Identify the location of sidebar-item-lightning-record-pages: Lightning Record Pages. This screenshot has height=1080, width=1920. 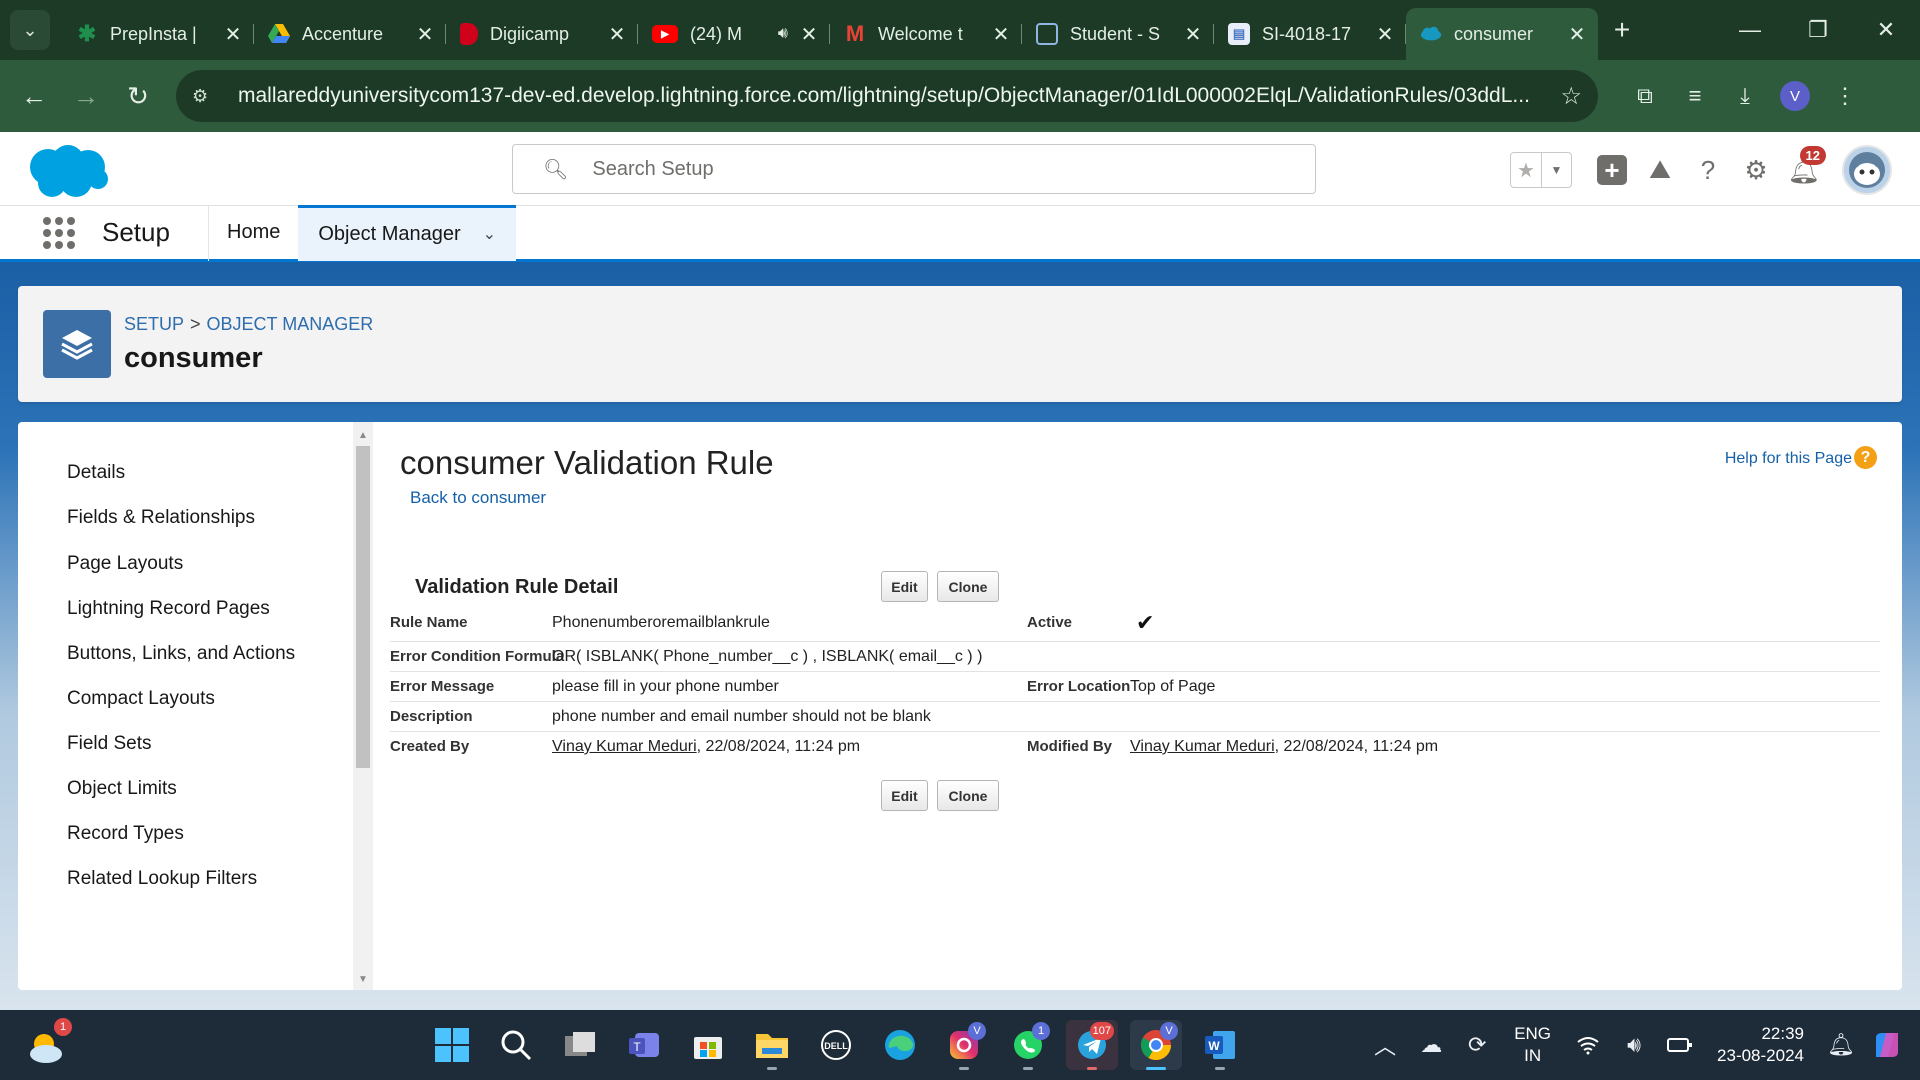
(168, 609).